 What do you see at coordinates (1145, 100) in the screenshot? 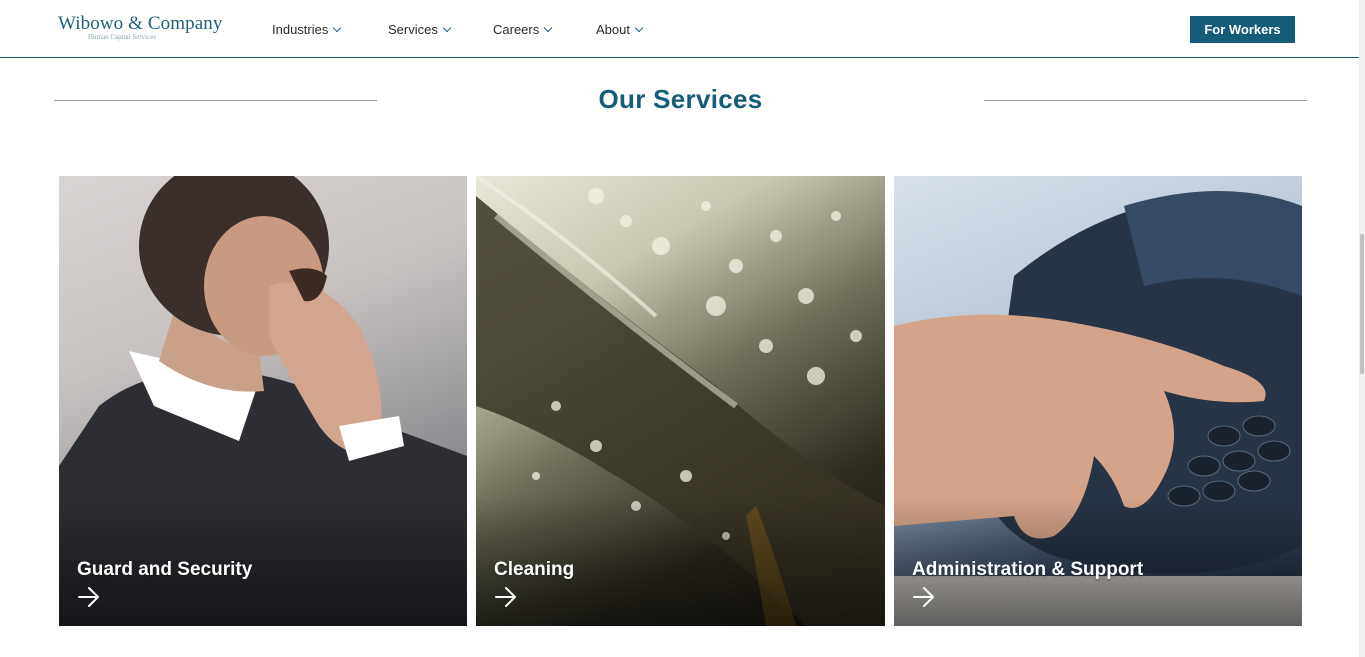
I see `divider-right` at bounding box center [1145, 100].